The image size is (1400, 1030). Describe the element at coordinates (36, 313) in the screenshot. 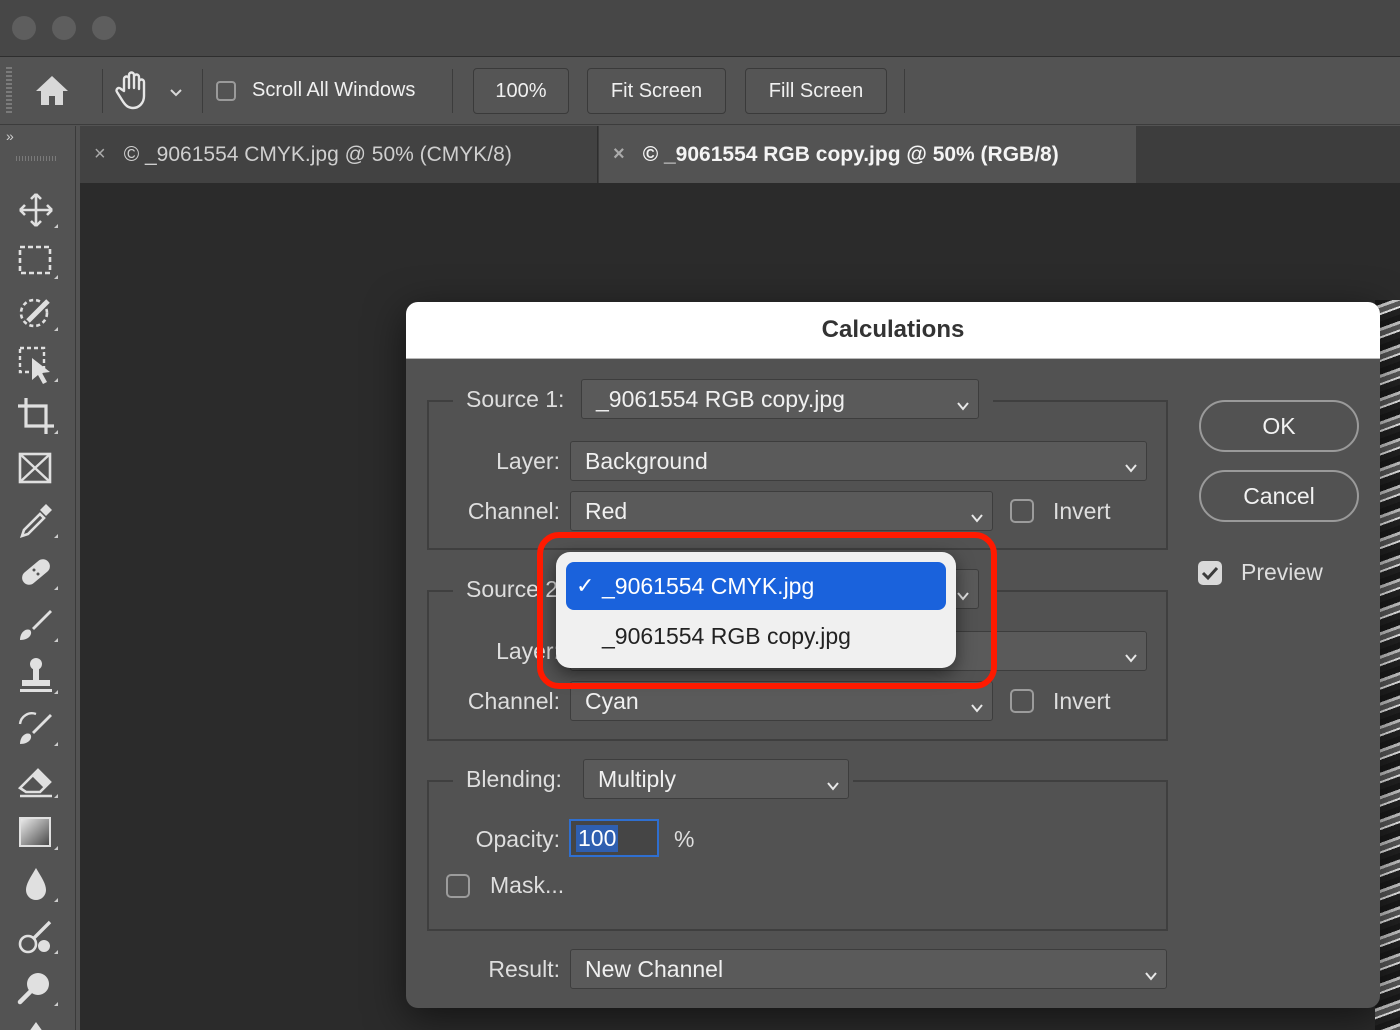

I see `quick-selection-tool-icon` at that location.